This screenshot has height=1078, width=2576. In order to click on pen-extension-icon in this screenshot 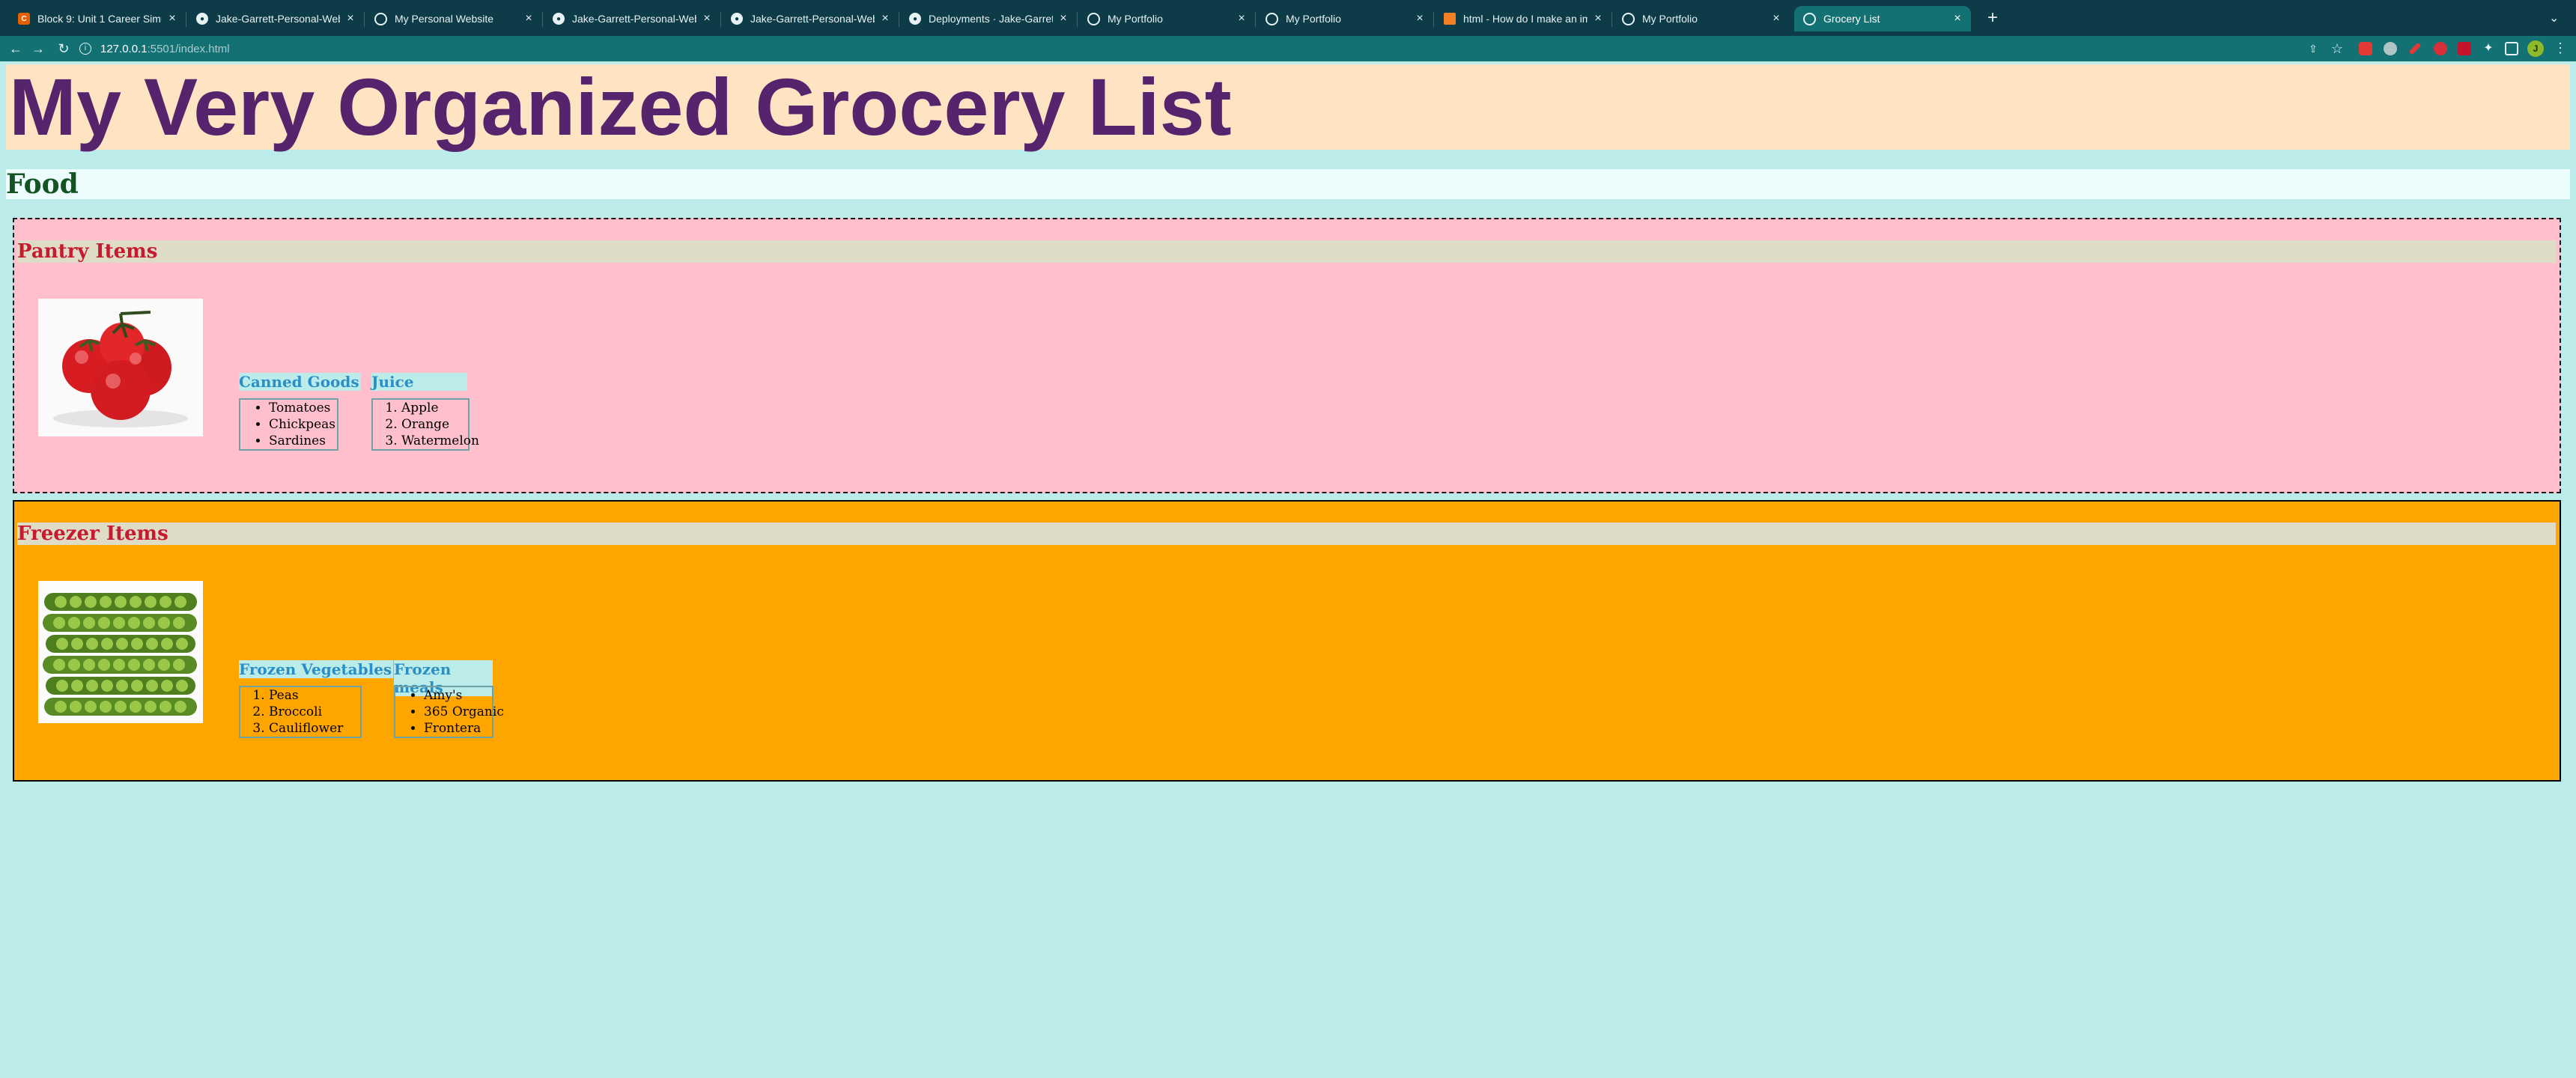, I will do `click(2415, 48)`.